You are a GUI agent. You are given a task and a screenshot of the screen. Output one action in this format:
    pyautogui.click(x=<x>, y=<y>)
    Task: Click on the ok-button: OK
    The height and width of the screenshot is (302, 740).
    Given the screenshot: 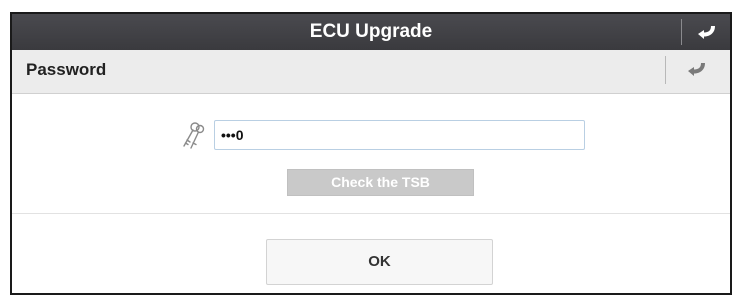 What is the action you would take?
    pyautogui.click(x=379, y=262)
    